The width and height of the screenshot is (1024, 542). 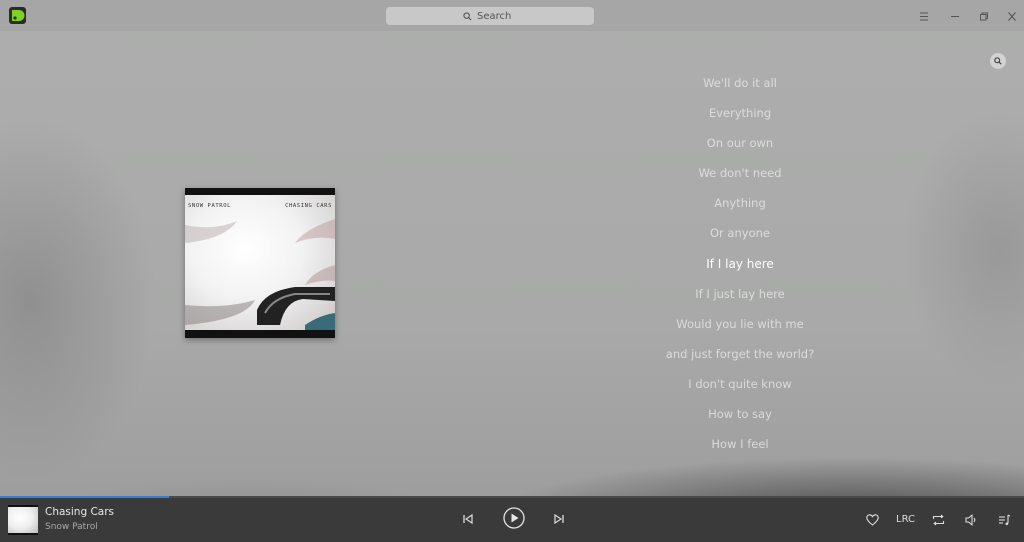 What do you see at coordinates (740, 235) in the screenshot?
I see `lyric-line: Or anyone` at bounding box center [740, 235].